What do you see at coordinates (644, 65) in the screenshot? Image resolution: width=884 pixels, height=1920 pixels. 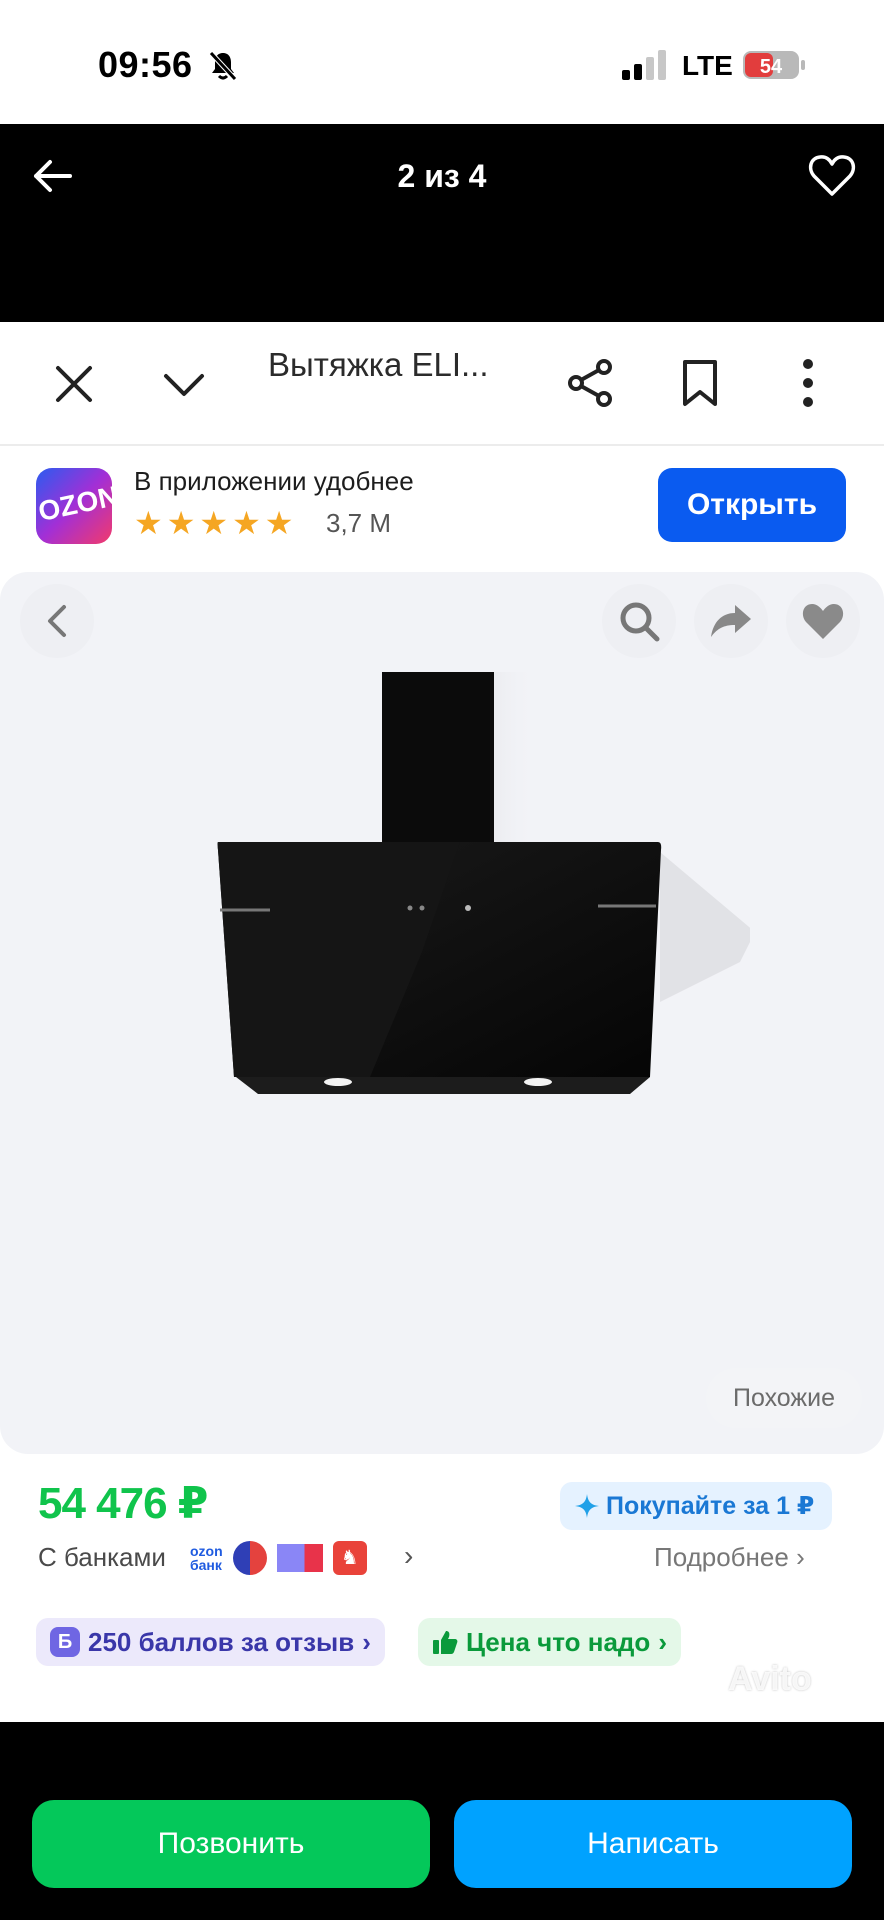 I see `signal-icon` at bounding box center [644, 65].